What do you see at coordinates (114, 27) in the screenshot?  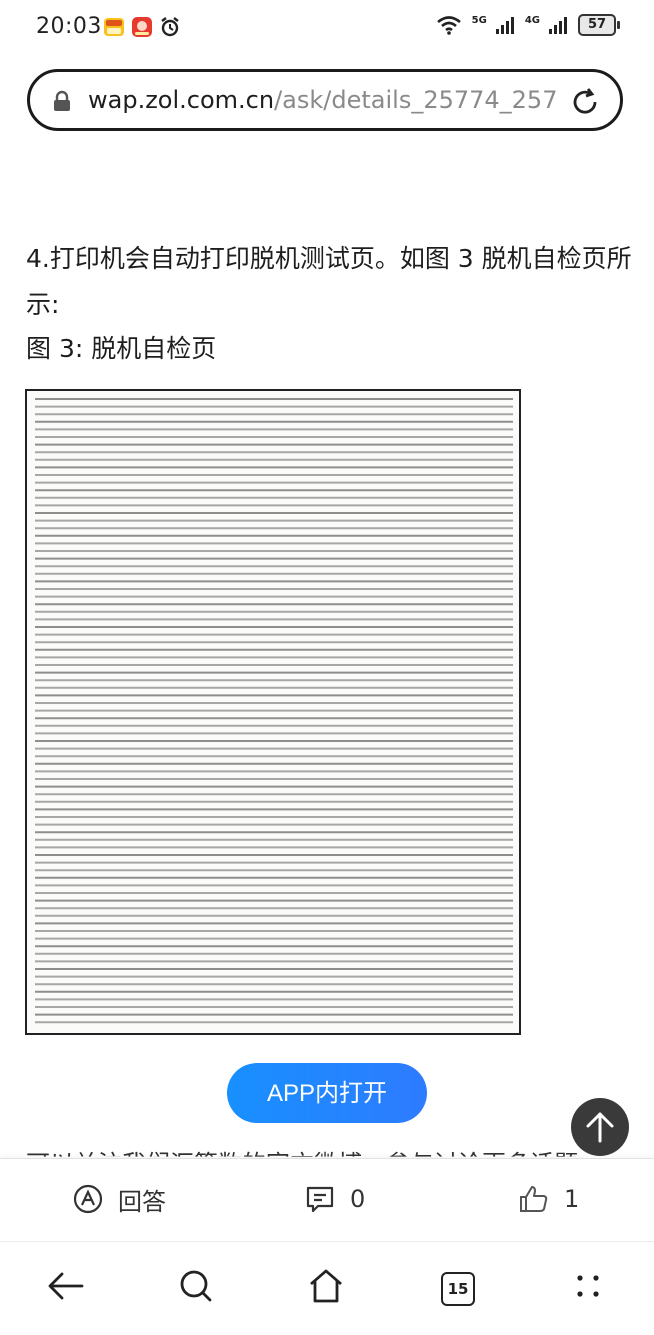 I see `app-notification-icon` at bounding box center [114, 27].